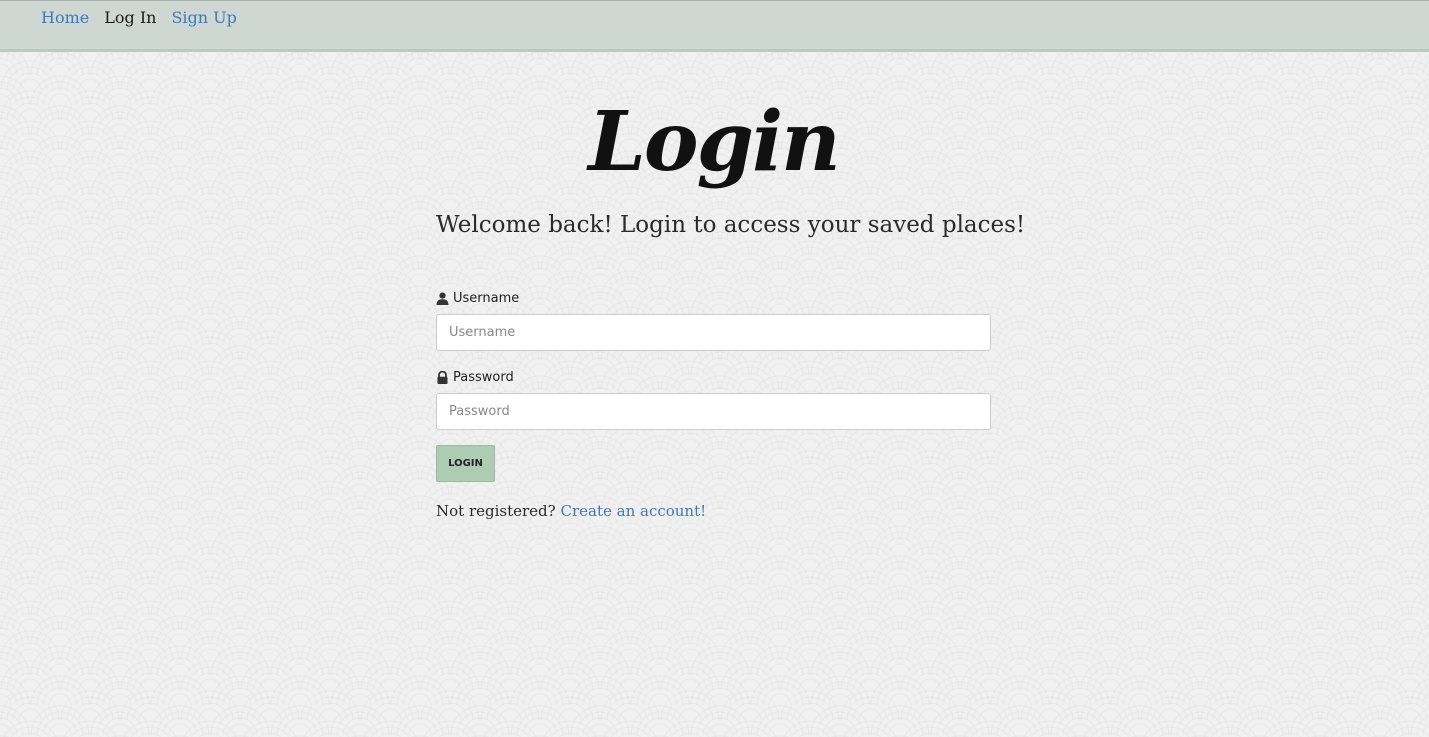 The height and width of the screenshot is (737, 1429). Describe the element at coordinates (713, 411) in the screenshot. I see `password-input` at that location.